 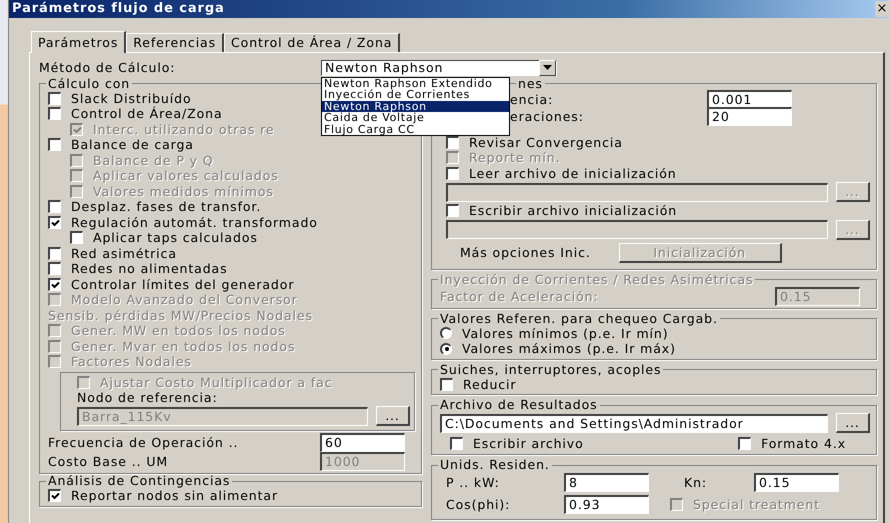 What do you see at coordinates (695, 482) in the screenshot?
I see `field-label: Kn:` at bounding box center [695, 482].